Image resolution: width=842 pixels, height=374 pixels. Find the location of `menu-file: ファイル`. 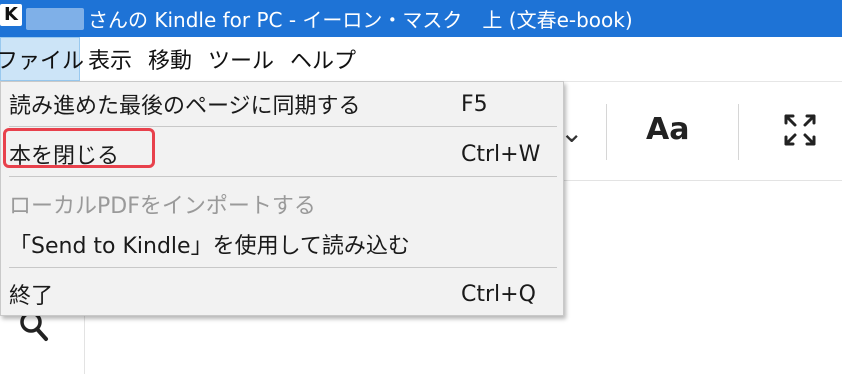

menu-file: ファイル is located at coordinates (42, 59).